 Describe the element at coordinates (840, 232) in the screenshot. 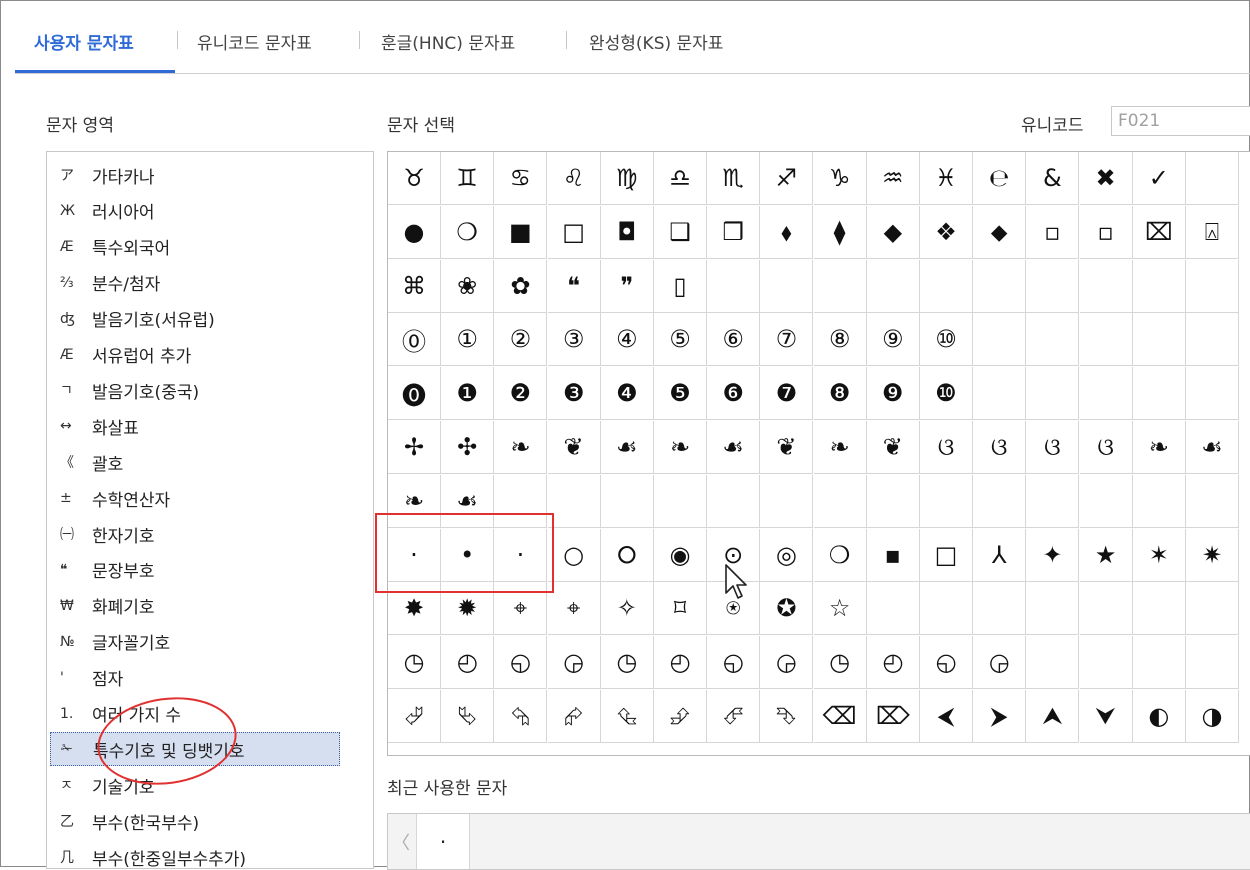

I see `char-cell: ⧫` at that location.